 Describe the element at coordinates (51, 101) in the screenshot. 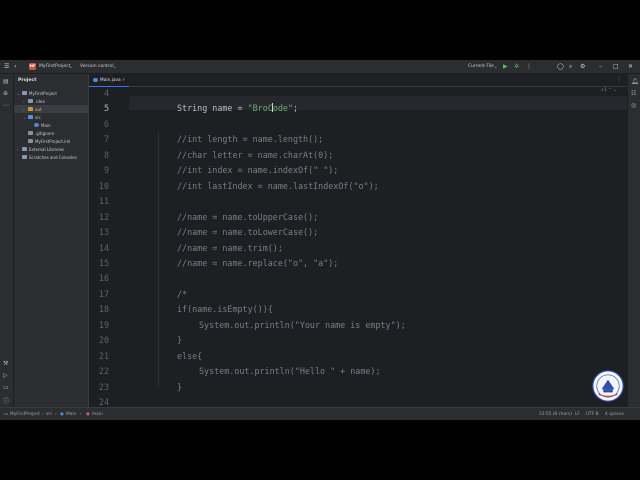

I see `tree-item: › .idea` at that location.